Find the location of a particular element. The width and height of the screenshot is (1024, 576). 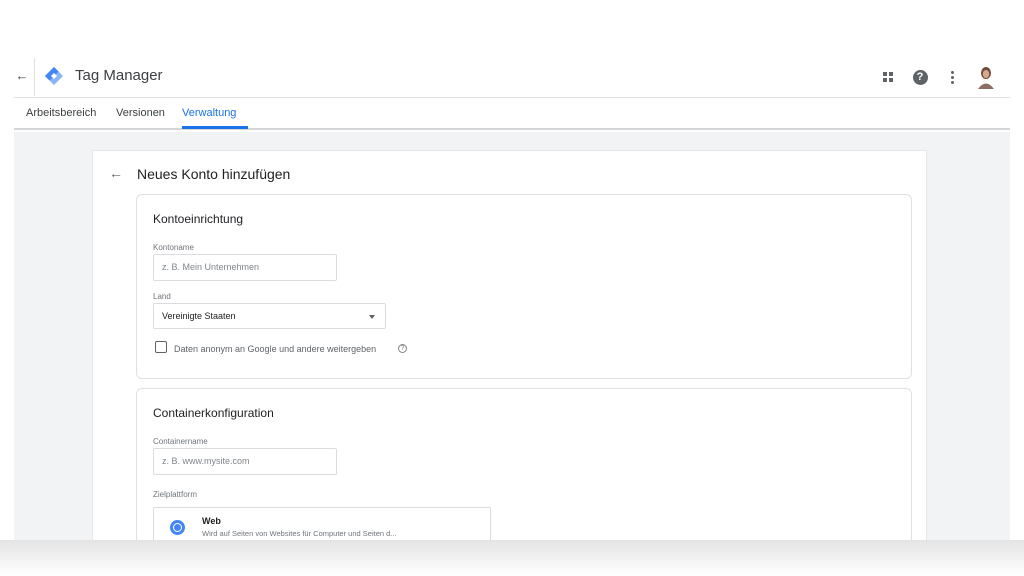

header-divider is located at coordinates (34, 77).